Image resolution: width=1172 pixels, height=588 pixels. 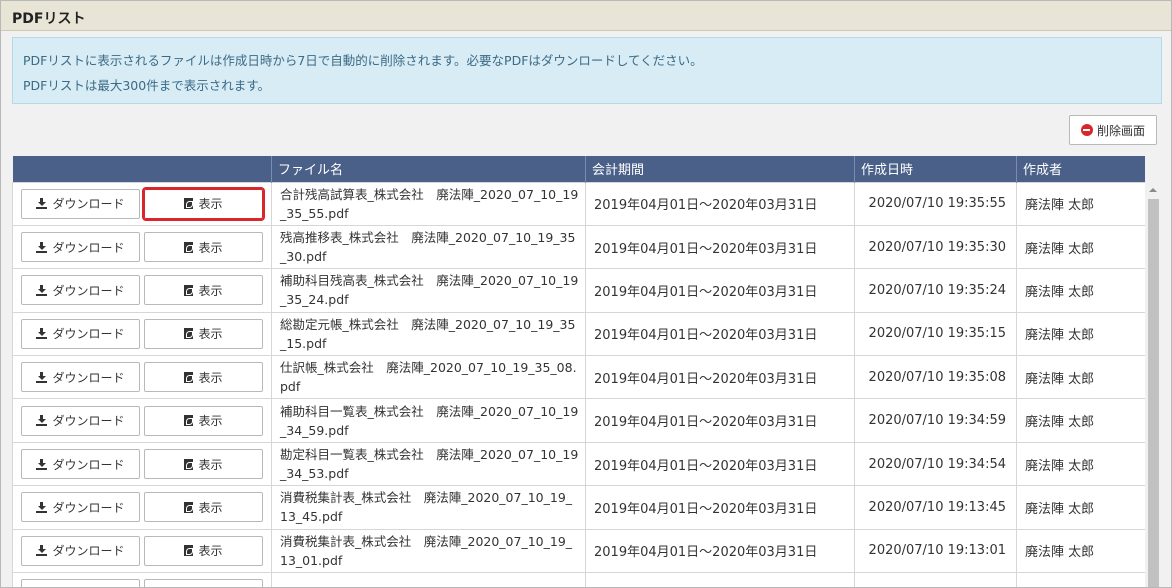 I want to click on file-name-cell: 残高推移表_株式会社 廃法陣_2020_07_10_19_35_30.pdf, so click(x=428, y=247).